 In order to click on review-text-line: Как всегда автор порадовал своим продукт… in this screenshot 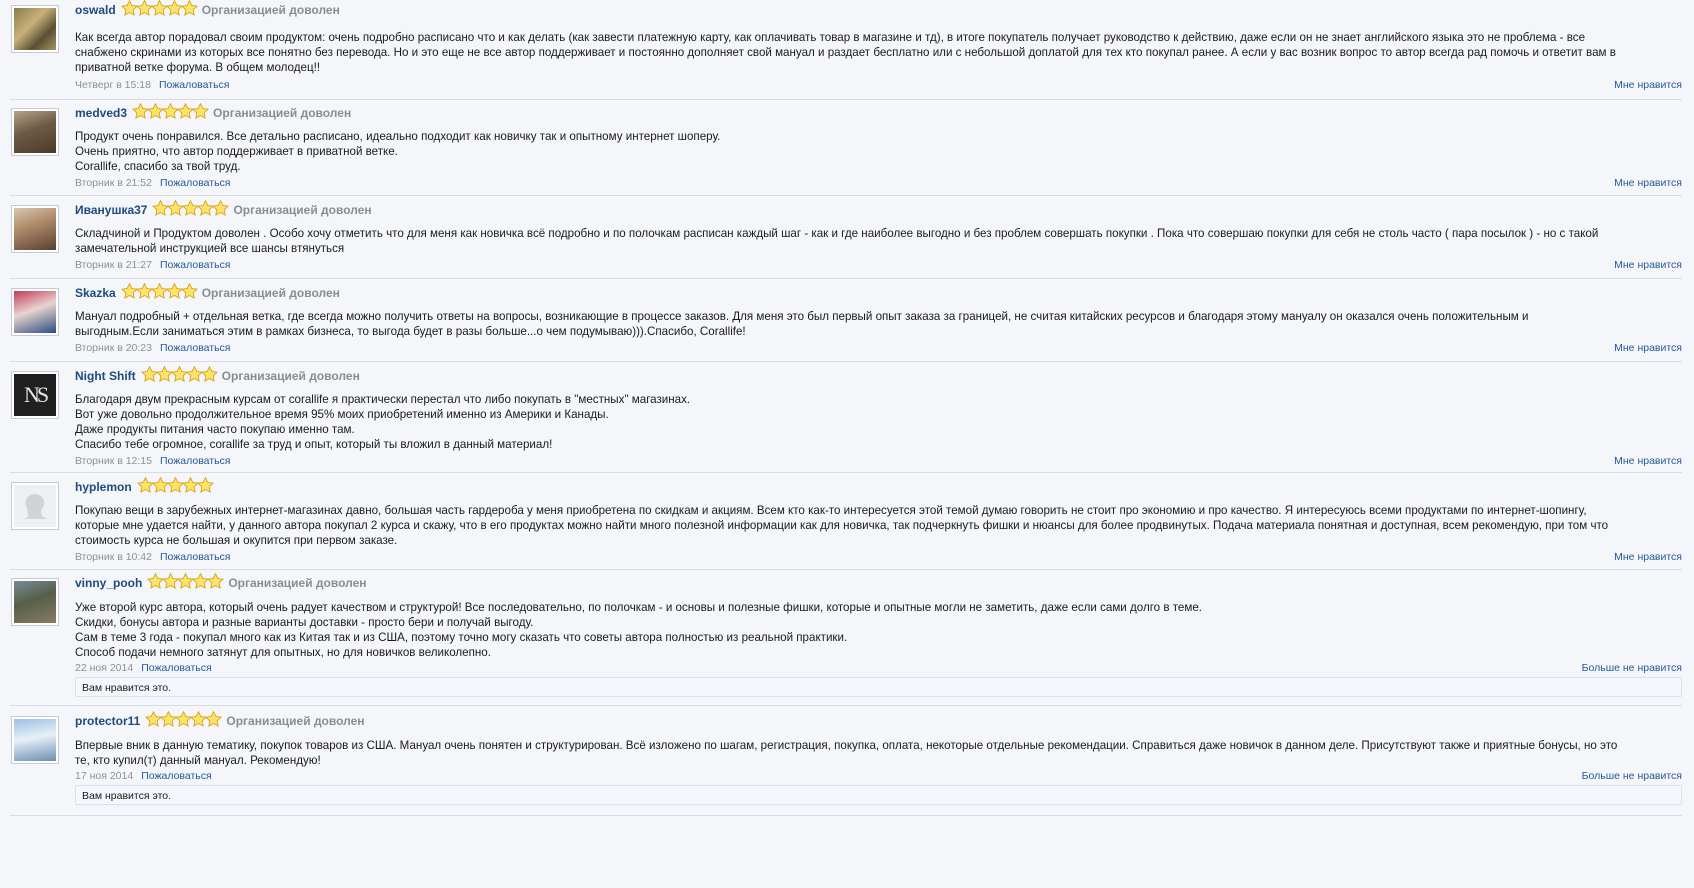, I will do `click(830, 37)`.